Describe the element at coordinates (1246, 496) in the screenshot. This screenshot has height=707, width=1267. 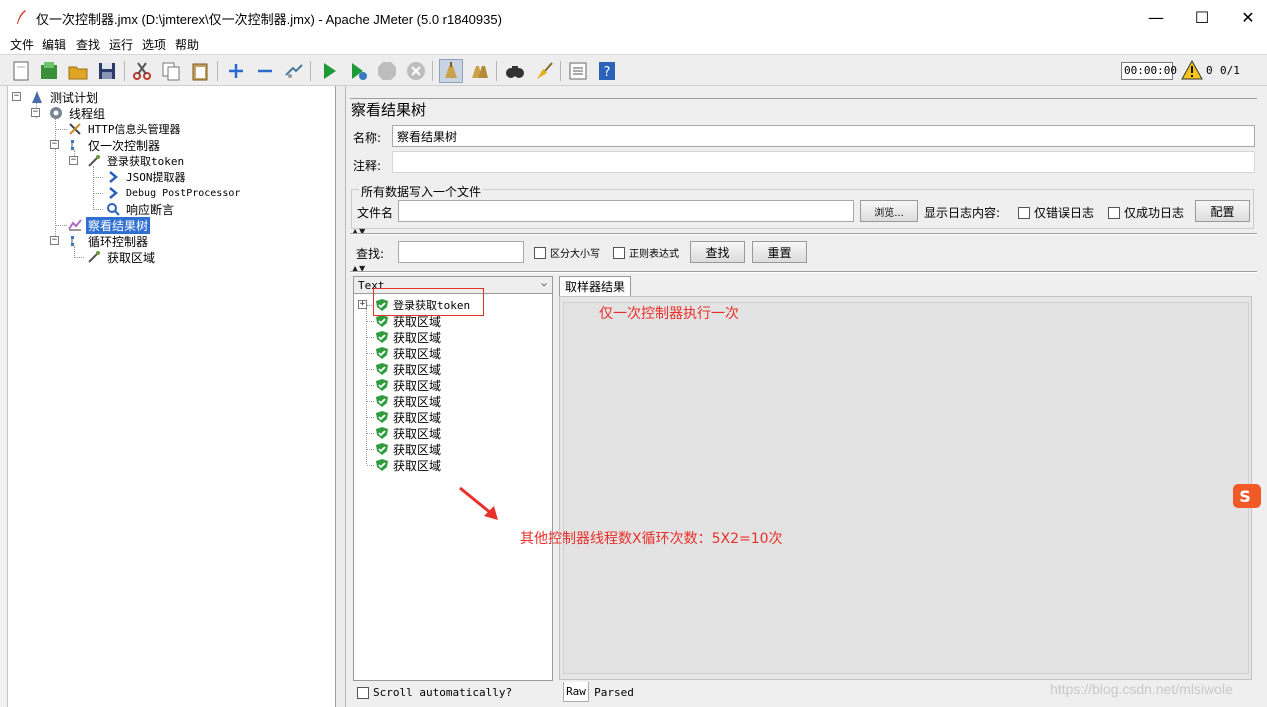
I see `sogou-ime-icon: S` at that location.